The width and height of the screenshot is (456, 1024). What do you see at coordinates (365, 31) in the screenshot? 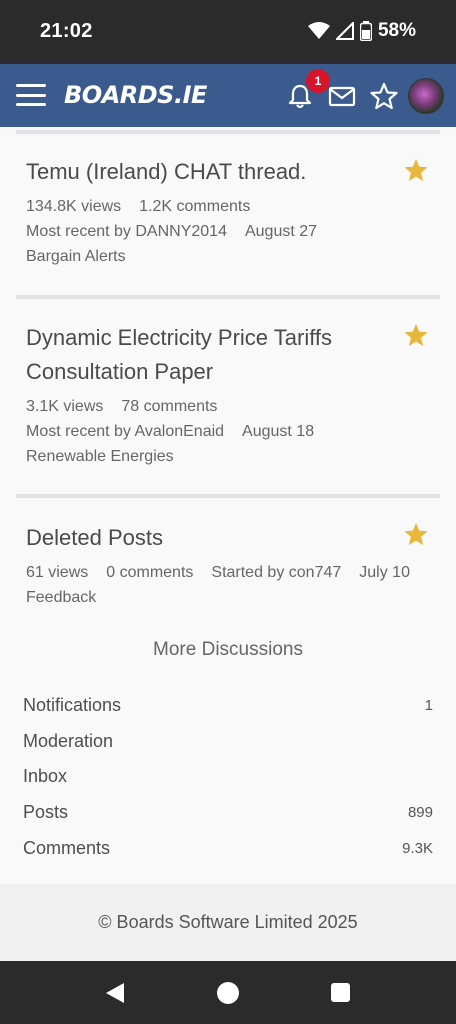
I see `battery-icon` at bounding box center [365, 31].